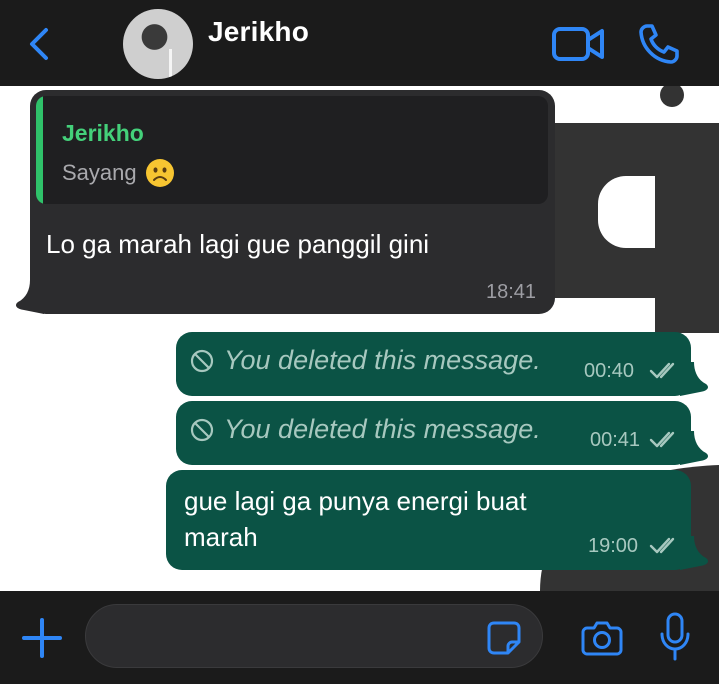  Describe the element at coordinates (355, 501) in the screenshot. I see `message-text-line: gue lagi ga punya energi buat` at that location.